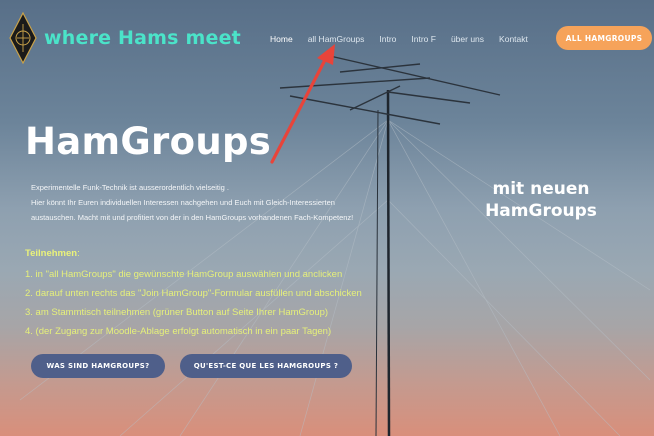  I want to click on page-title: HamGroups, so click(148, 141).